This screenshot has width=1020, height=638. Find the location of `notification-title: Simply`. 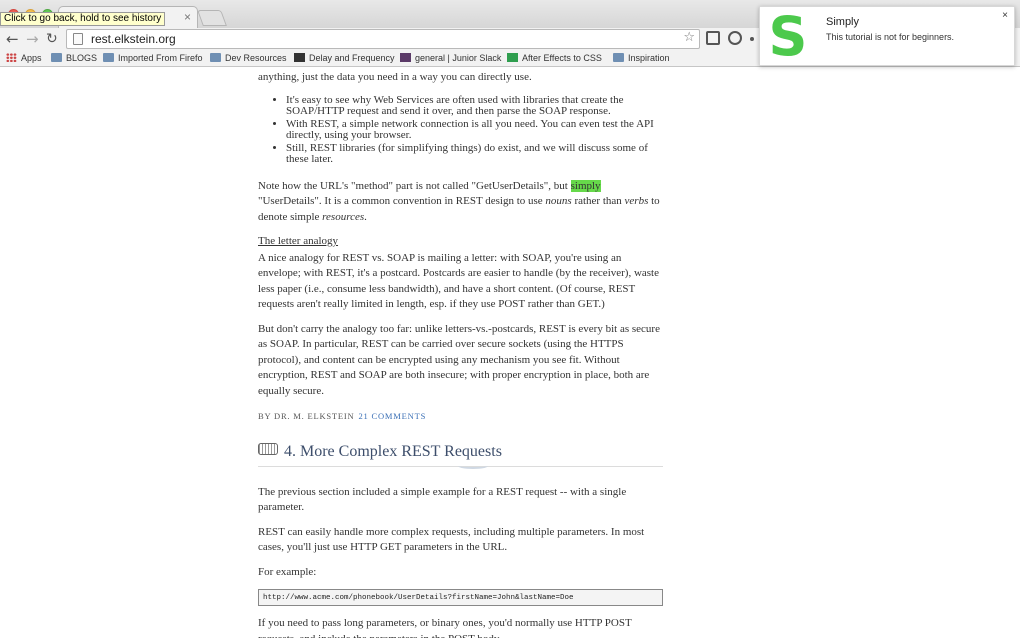

notification-title: Simply is located at coordinates (843, 22).